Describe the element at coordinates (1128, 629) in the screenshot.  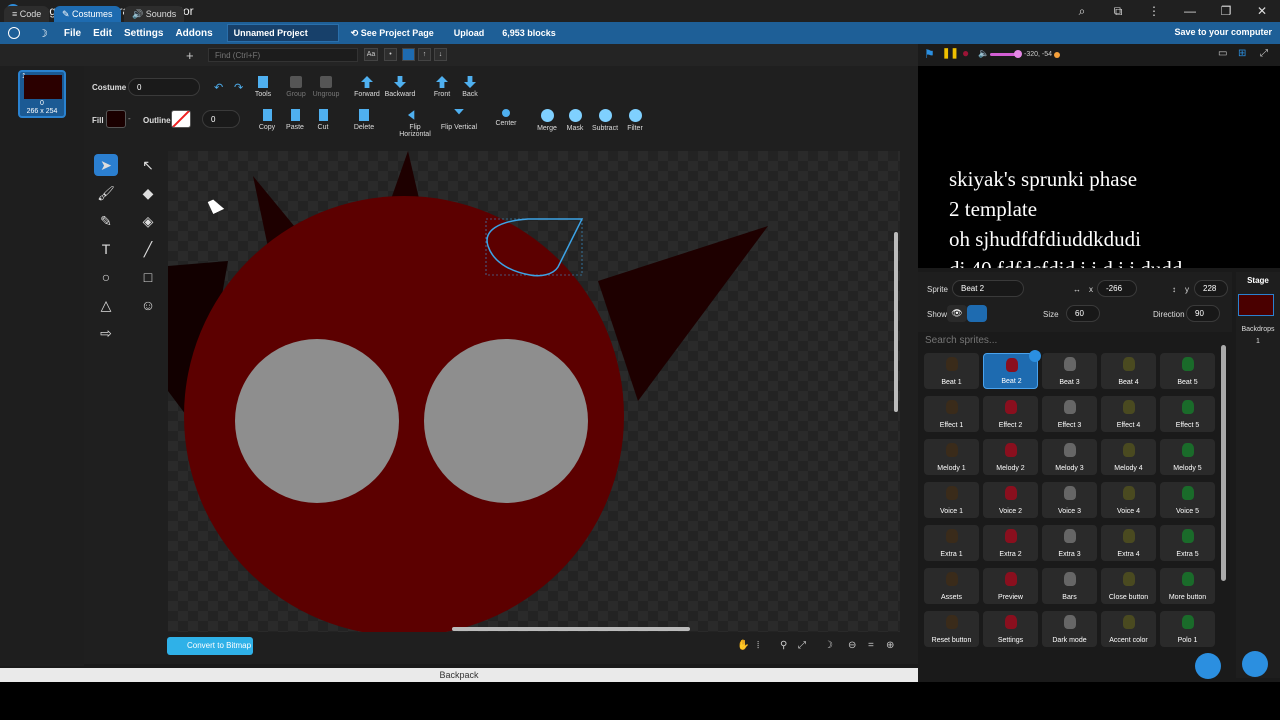
I see `sprite-tile: Accent color` at that location.